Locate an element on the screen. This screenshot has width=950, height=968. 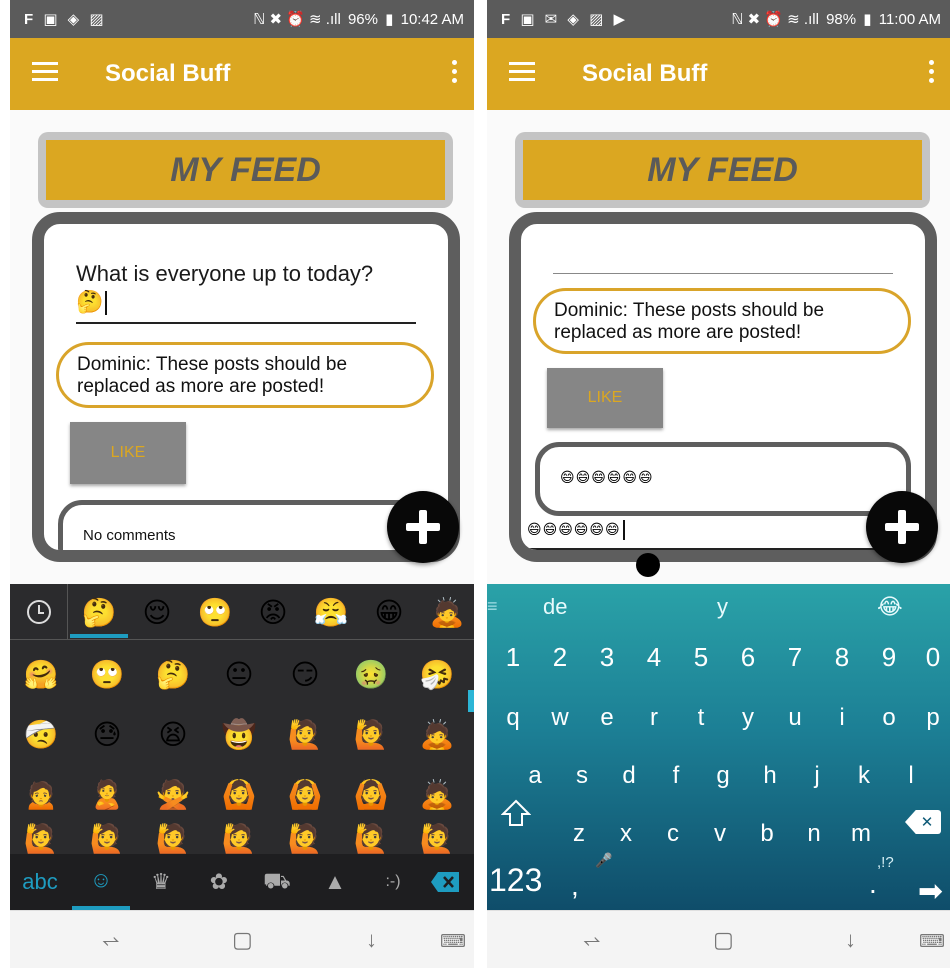
enter-arrow-icon: ➡ is located at coordinates (930, 891).